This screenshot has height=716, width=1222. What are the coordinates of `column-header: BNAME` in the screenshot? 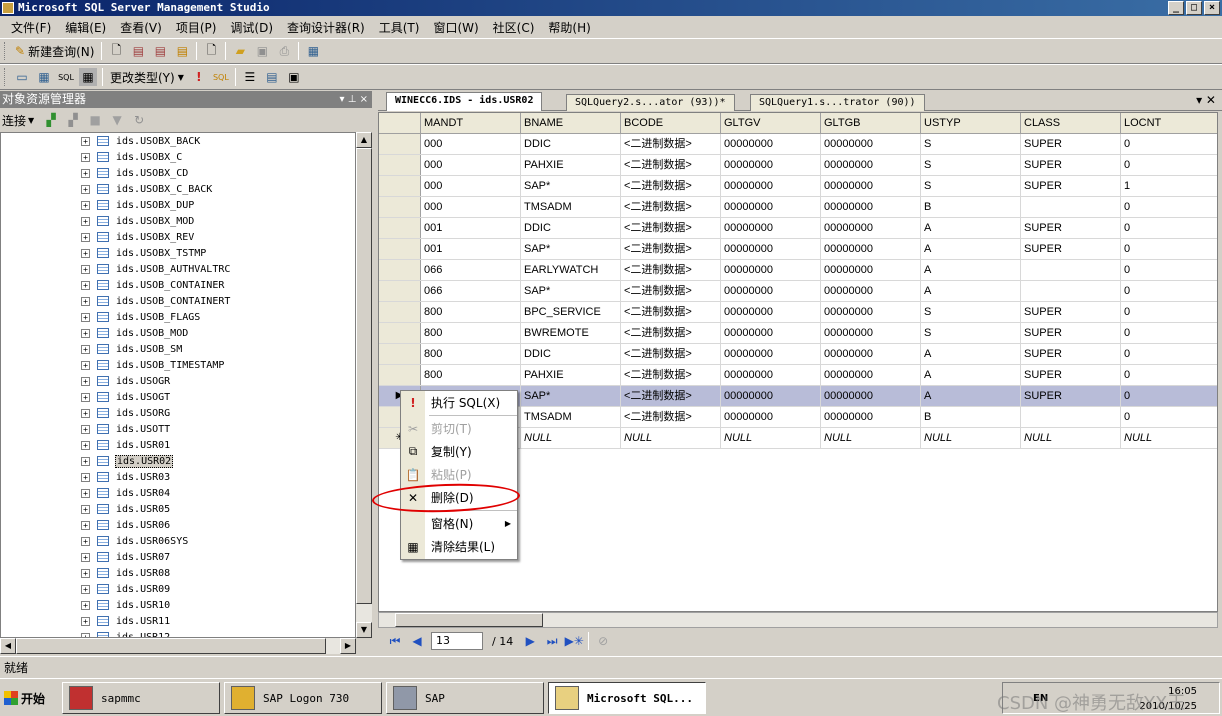 It's located at (571, 123).